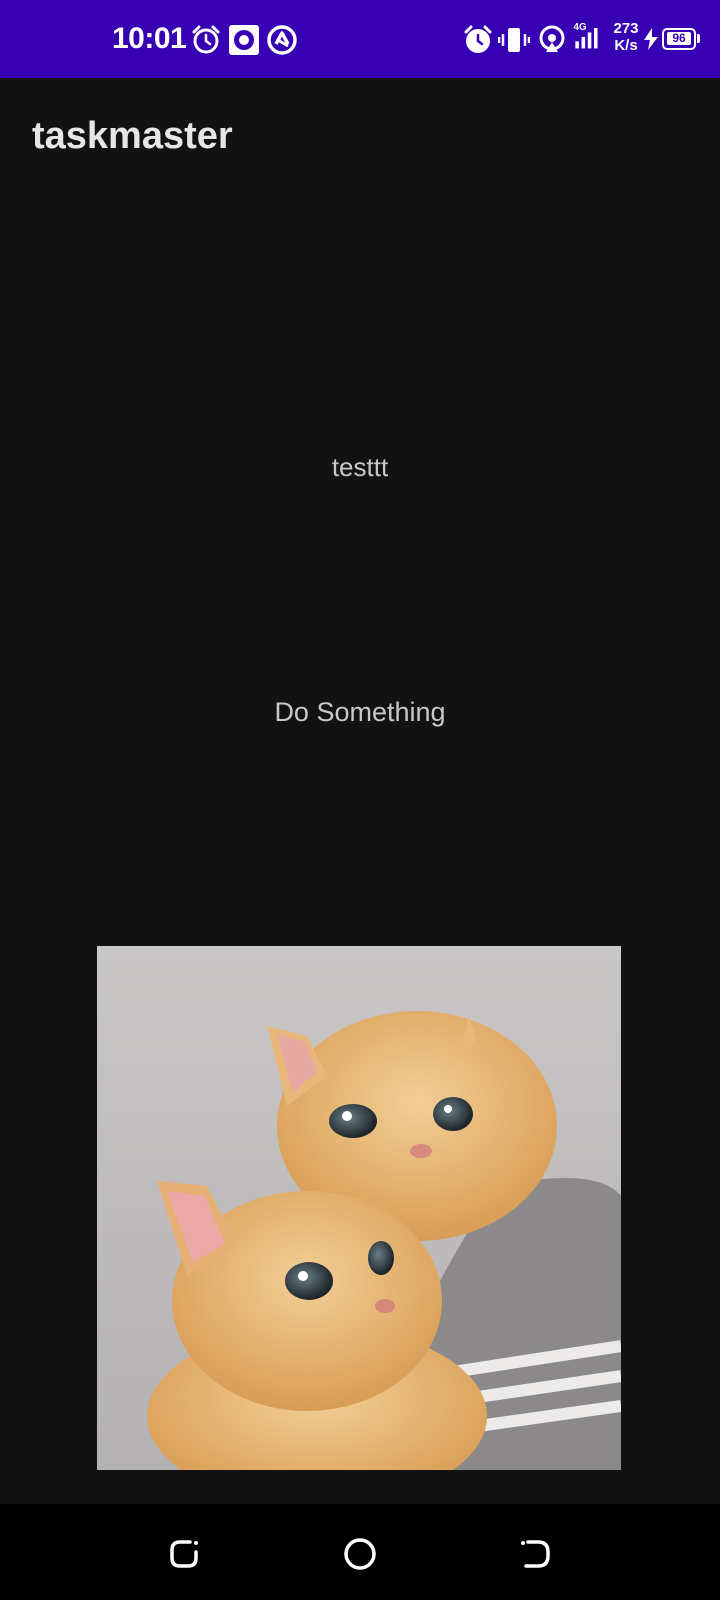  Describe the element at coordinates (626, 37) in the screenshot. I see `network-speed: 273 K/s` at that location.